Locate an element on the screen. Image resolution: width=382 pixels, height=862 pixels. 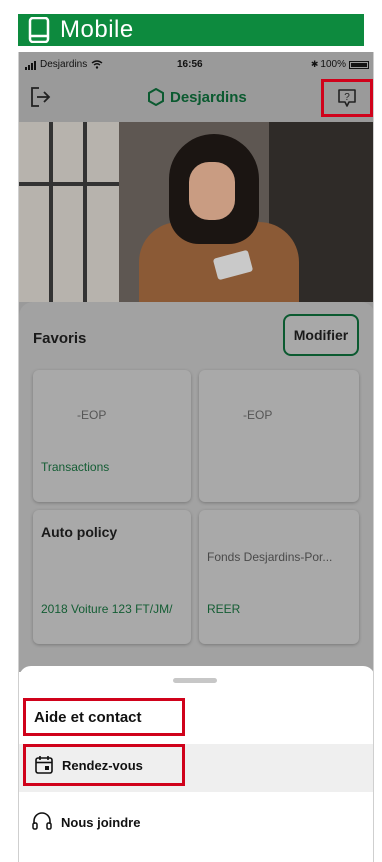
card-link: REER is located at coordinates (223, 609).